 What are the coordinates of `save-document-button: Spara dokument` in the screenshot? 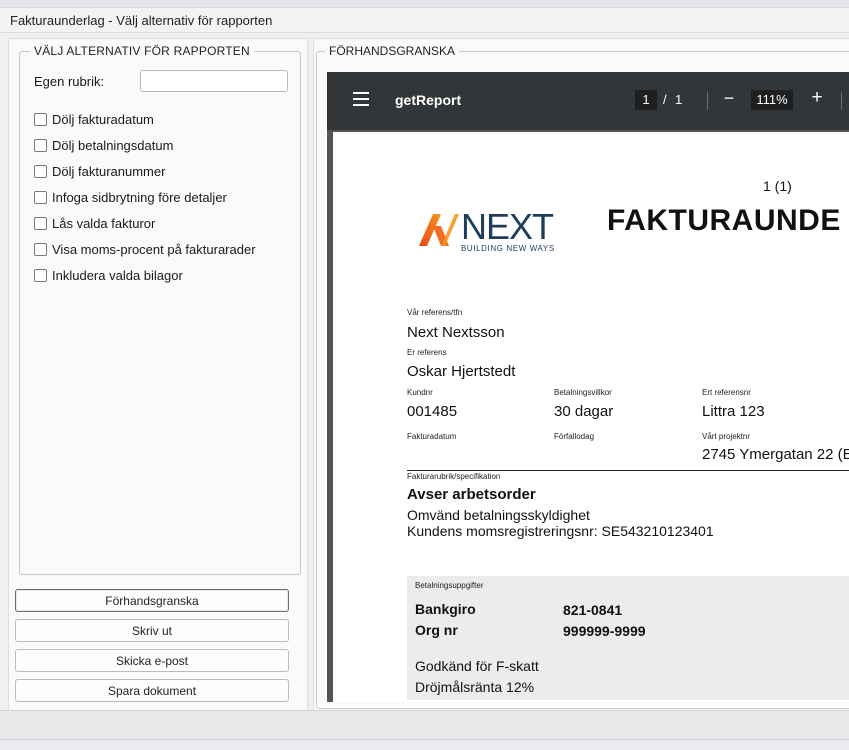 It's located at (152, 690).